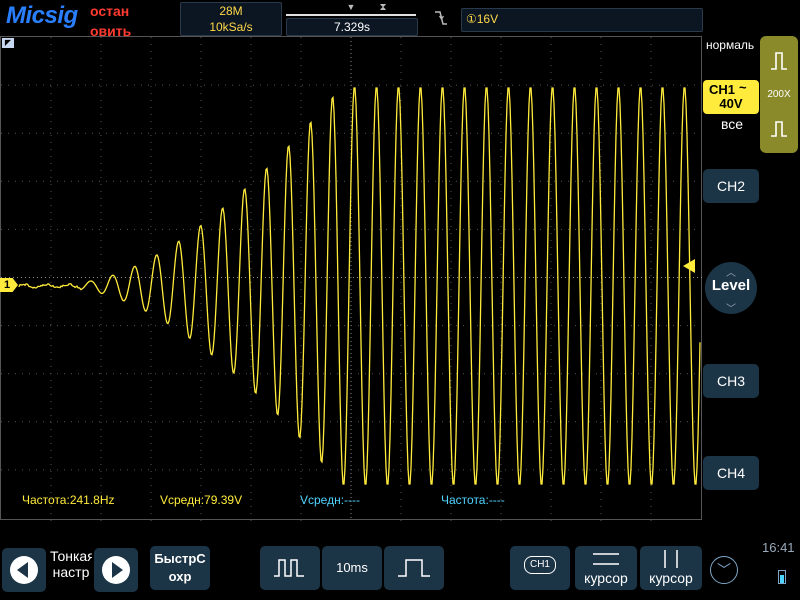 The width and height of the screenshot is (800, 600). I want to click on channel-select-button: CH1, so click(540, 568).